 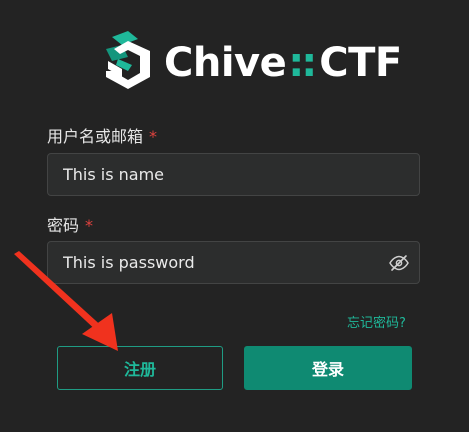 What do you see at coordinates (225, 63) in the screenshot?
I see `brand-name-chive: Chive` at bounding box center [225, 63].